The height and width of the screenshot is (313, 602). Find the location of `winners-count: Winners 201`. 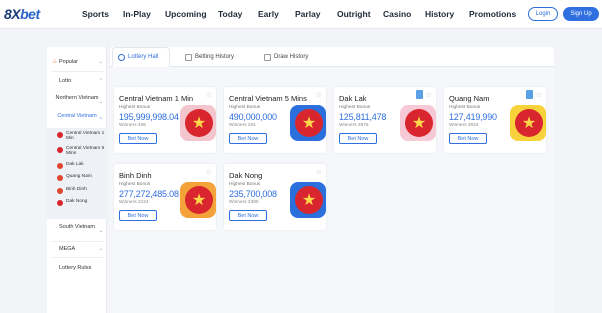

winners-count: Winners 201 is located at coordinates (242, 125).